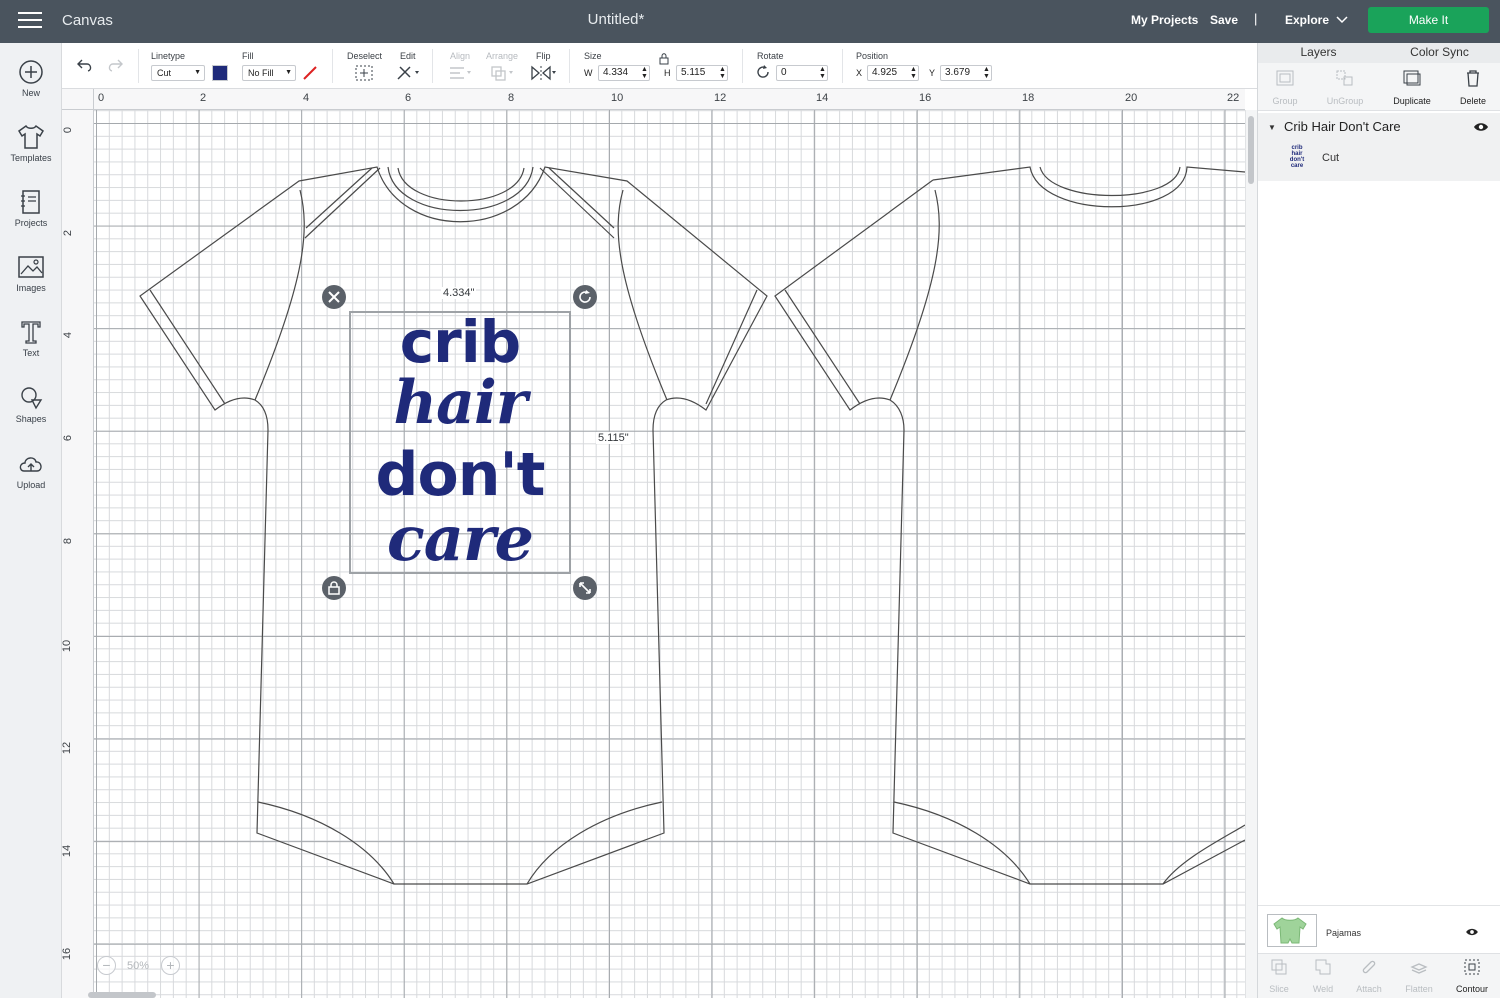 This screenshot has height=998, width=1500. Describe the element at coordinates (1279, 967) in the screenshot. I see `slice-icon` at that location.